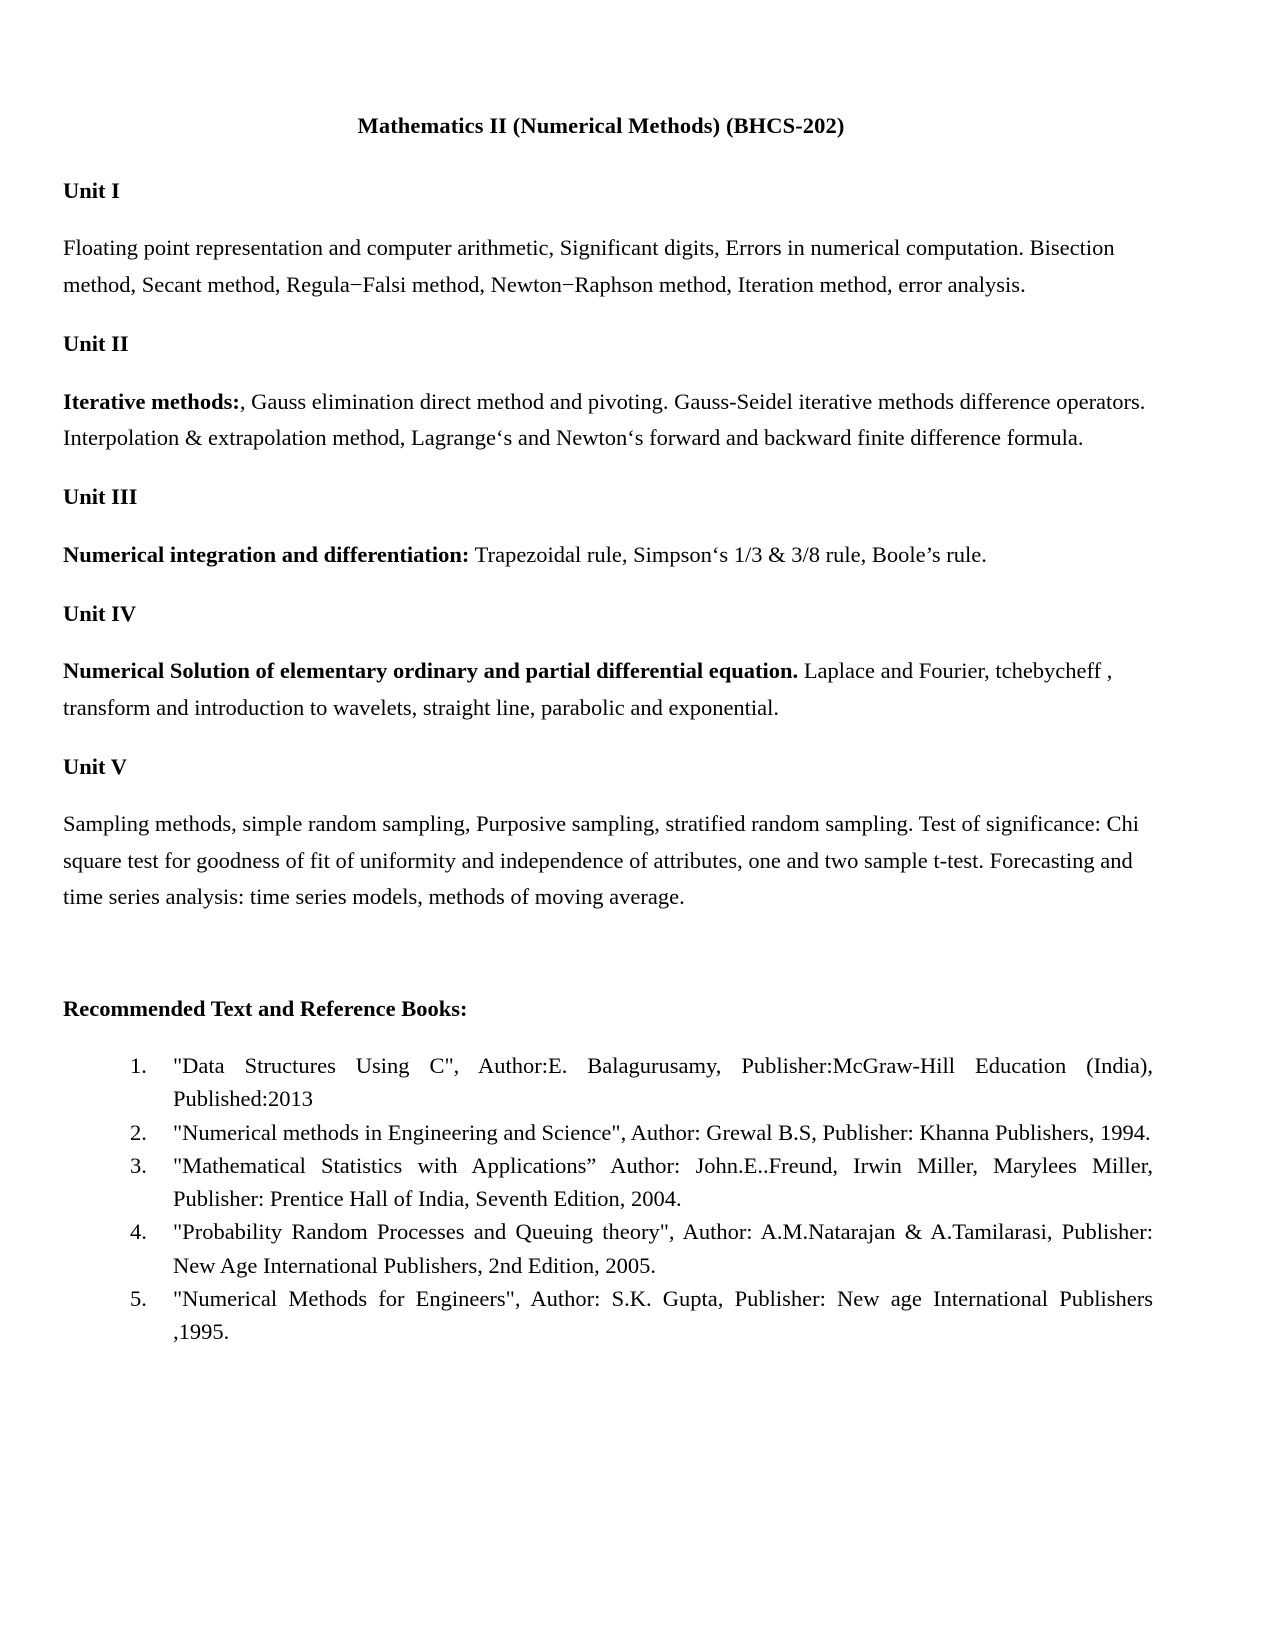 Image resolution: width=1275 pixels, height=1650 pixels. What do you see at coordinates (151, 401) in the screenshot?
I see `unit-lead-2: Iterative methods:` at bounding box center [151, 401].